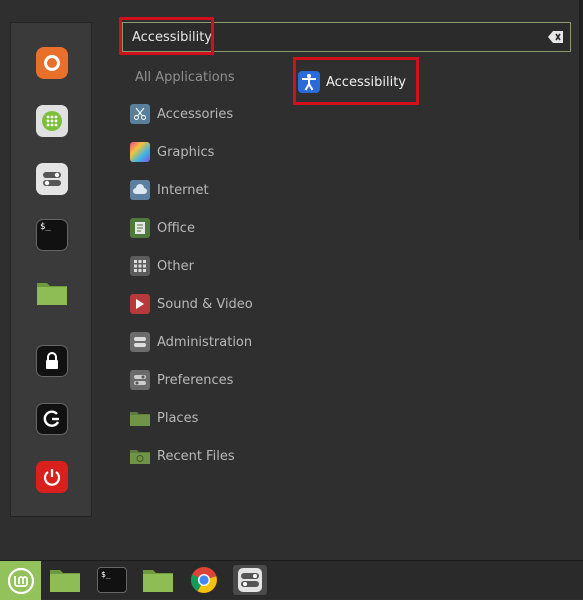 The image size is (583, 600). What do you see at coordinates (333, 37) in the screenshot?
I see `search-input` at bounding box center [333, 37].